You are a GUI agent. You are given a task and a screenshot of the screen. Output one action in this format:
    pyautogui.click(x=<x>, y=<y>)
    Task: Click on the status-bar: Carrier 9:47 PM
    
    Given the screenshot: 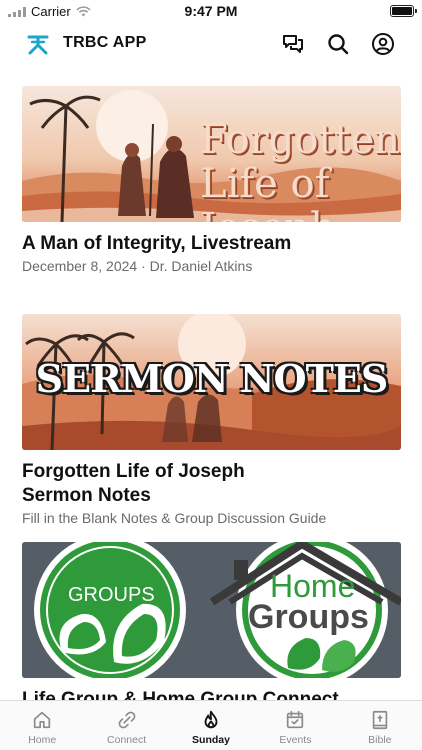 What is the action you would take?
    pyautogui.click(x=211, y=12)
    